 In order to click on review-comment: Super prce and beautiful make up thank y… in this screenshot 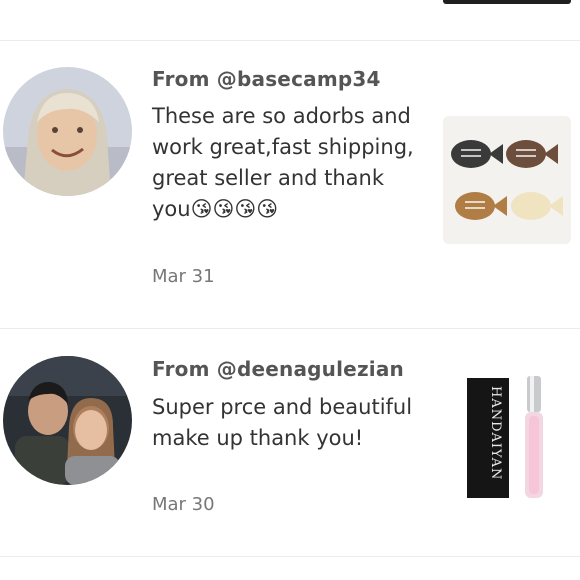, I will do `click(282, 422)`.